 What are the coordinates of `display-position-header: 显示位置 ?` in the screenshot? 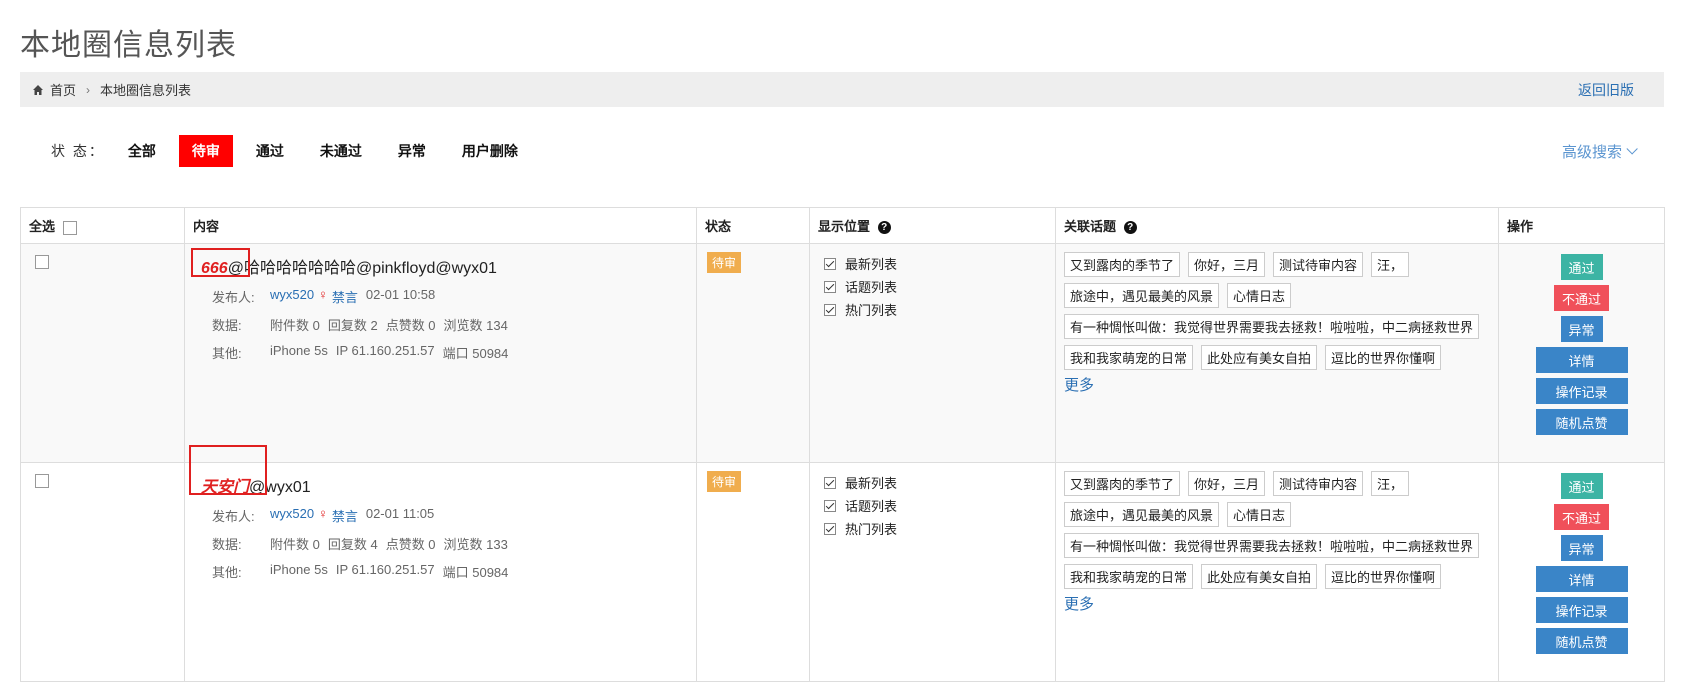 It's located at (932, 225).